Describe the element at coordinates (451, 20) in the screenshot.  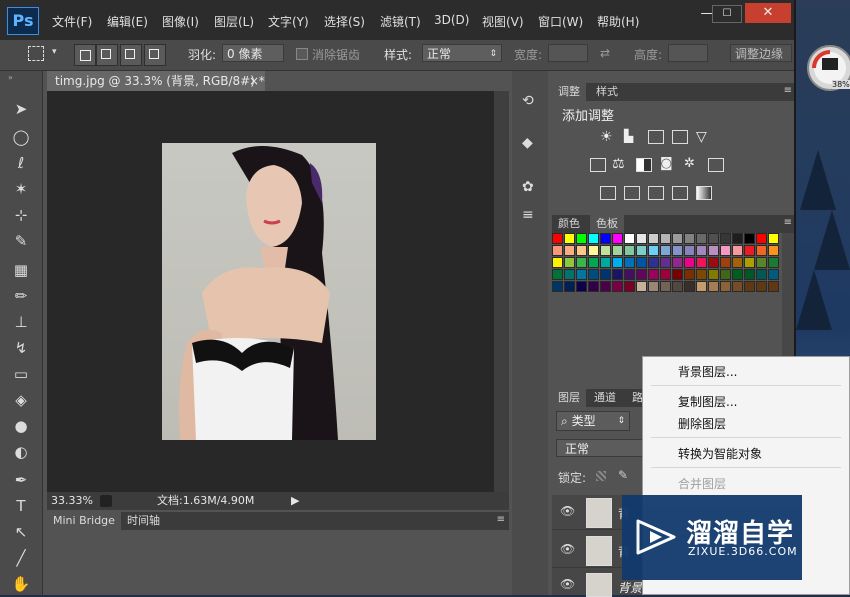
I see `menu-3d: 3D(D)` at that location.